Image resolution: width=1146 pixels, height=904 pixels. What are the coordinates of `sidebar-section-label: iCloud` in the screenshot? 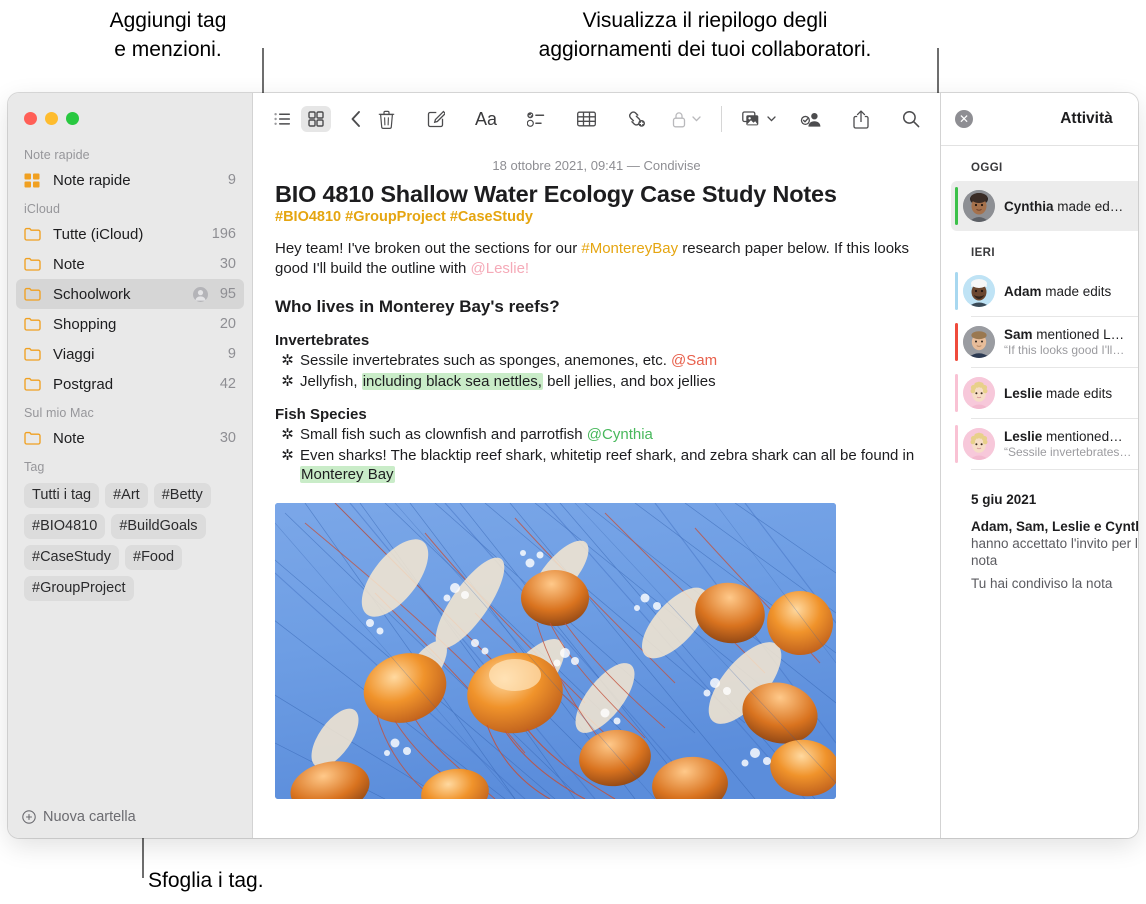 It's located at (42, 209).